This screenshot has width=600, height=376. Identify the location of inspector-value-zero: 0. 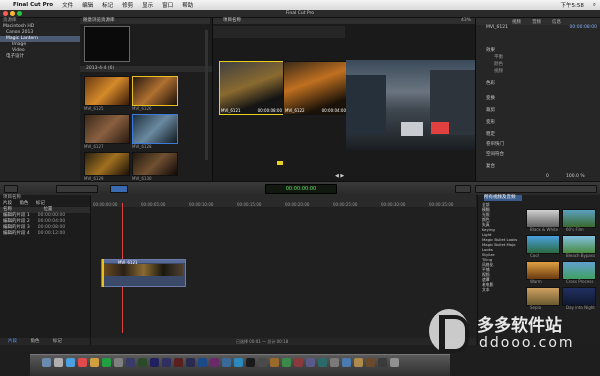
(547, 177).